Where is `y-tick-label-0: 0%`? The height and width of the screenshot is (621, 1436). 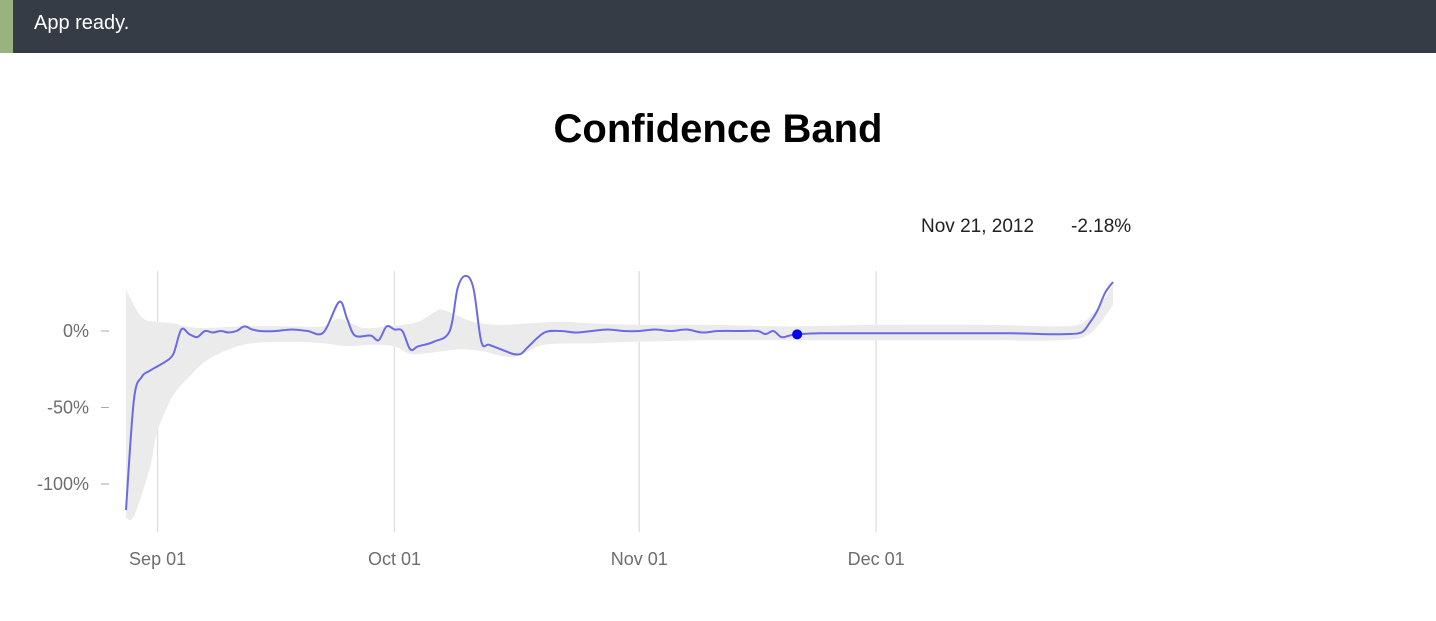 y-tick-label-0: 0% is located at coordinates (76, 331).